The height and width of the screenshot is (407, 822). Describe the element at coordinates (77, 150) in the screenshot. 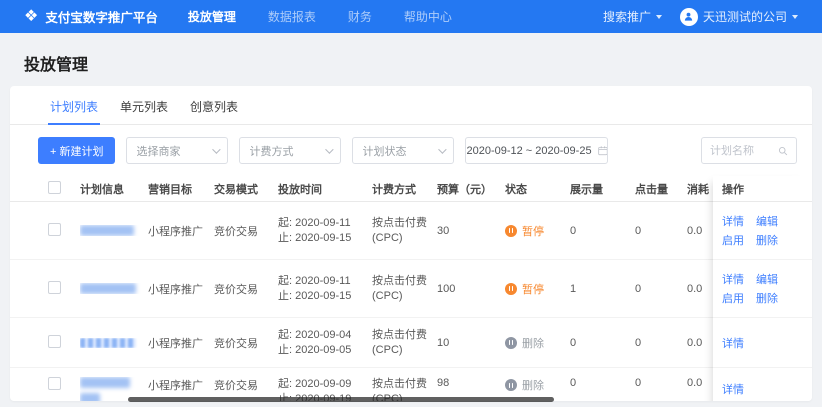

I see `new-plan-button: + 新建计划` at that location.